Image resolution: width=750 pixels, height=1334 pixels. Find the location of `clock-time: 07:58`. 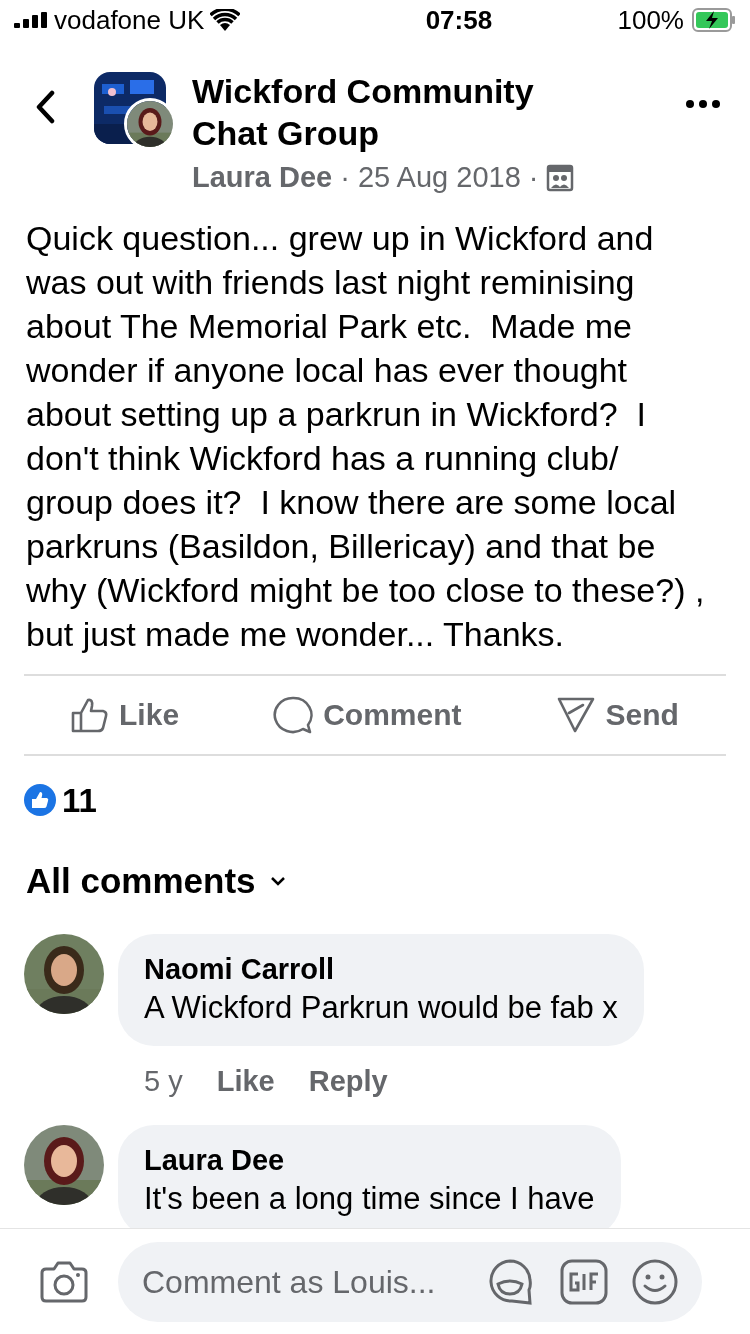

clock-time: 07:58 is located at coordinates (459, 20).